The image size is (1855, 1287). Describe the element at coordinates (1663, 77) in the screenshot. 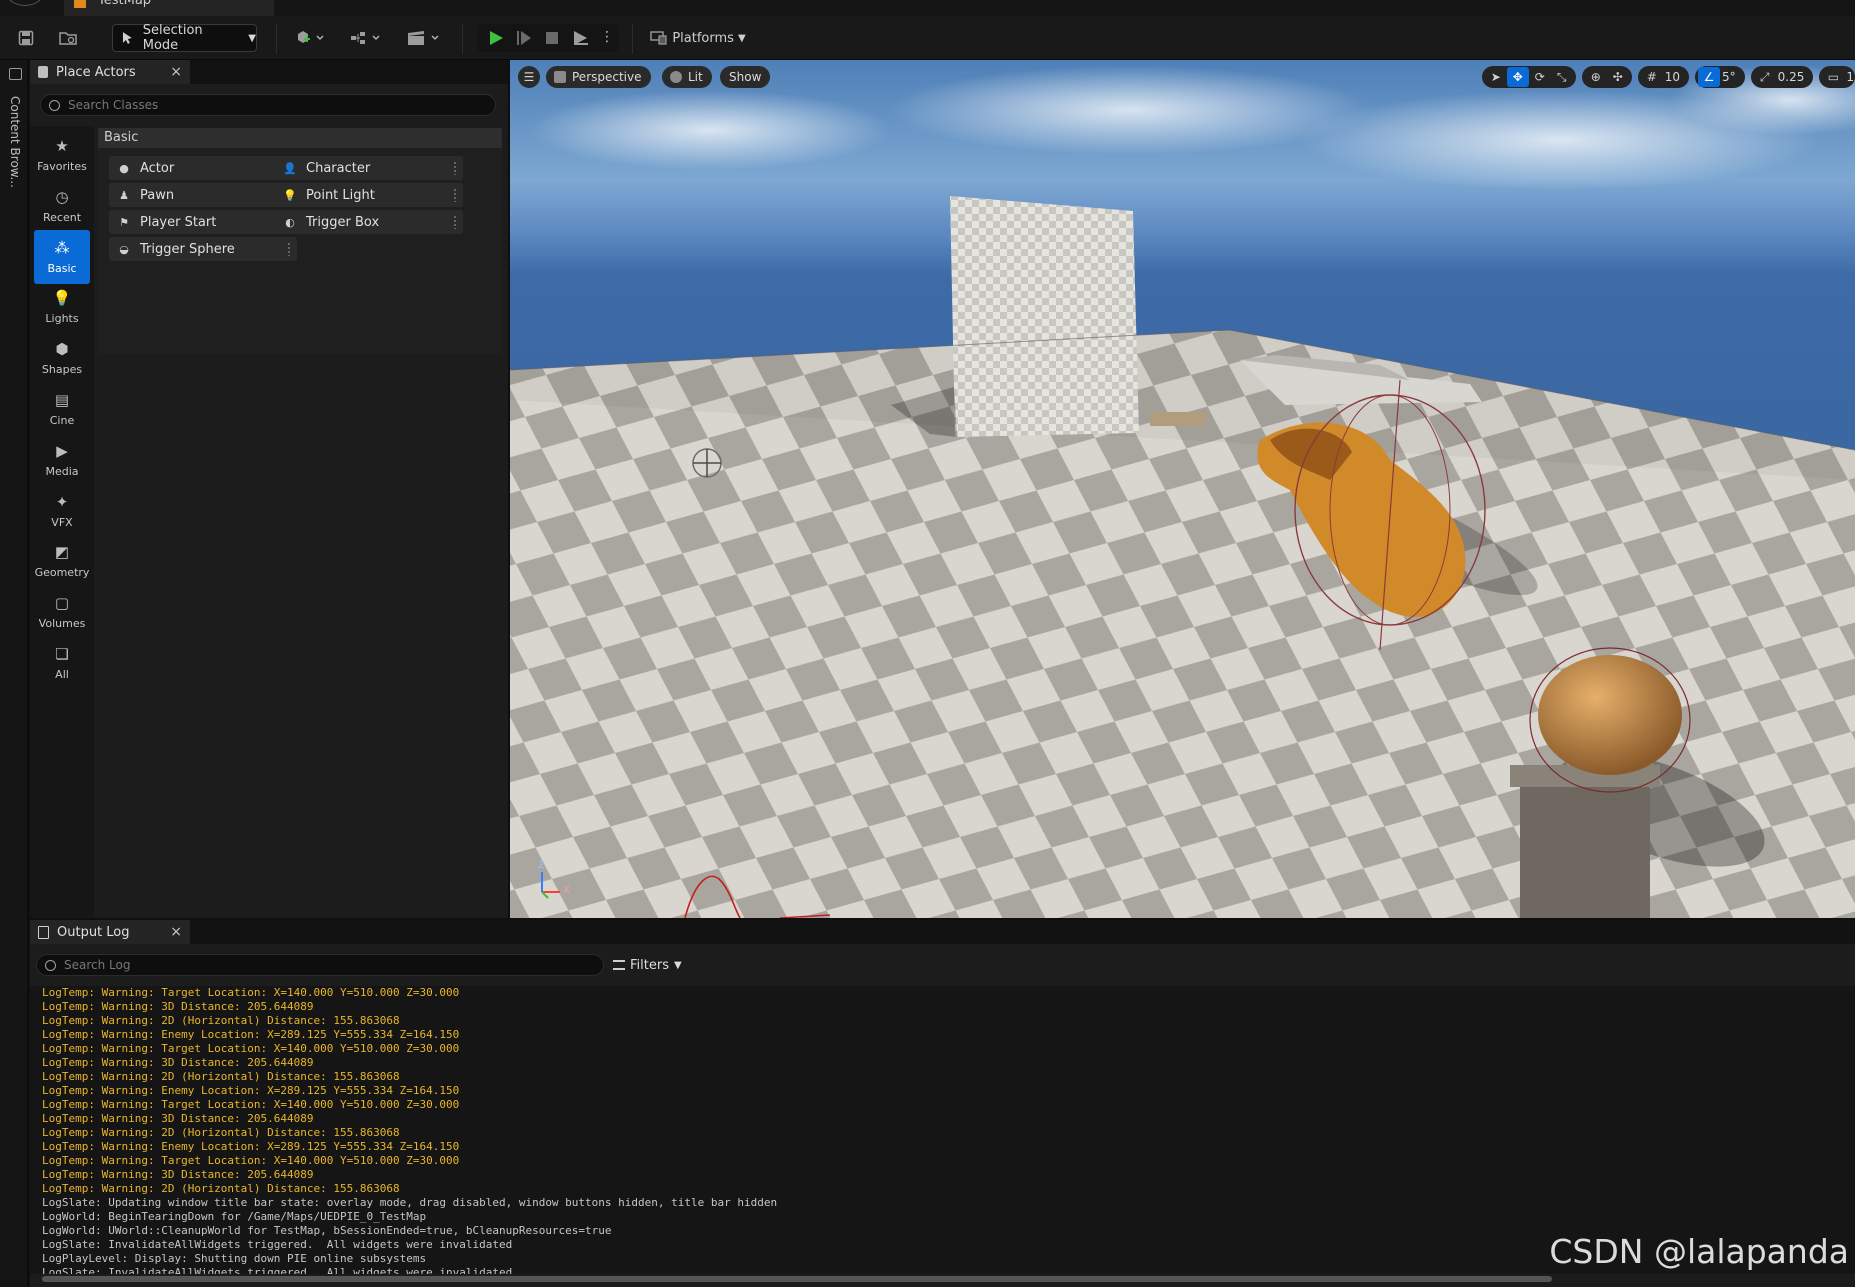

I see `grid-snap-group: # 10` at that location.